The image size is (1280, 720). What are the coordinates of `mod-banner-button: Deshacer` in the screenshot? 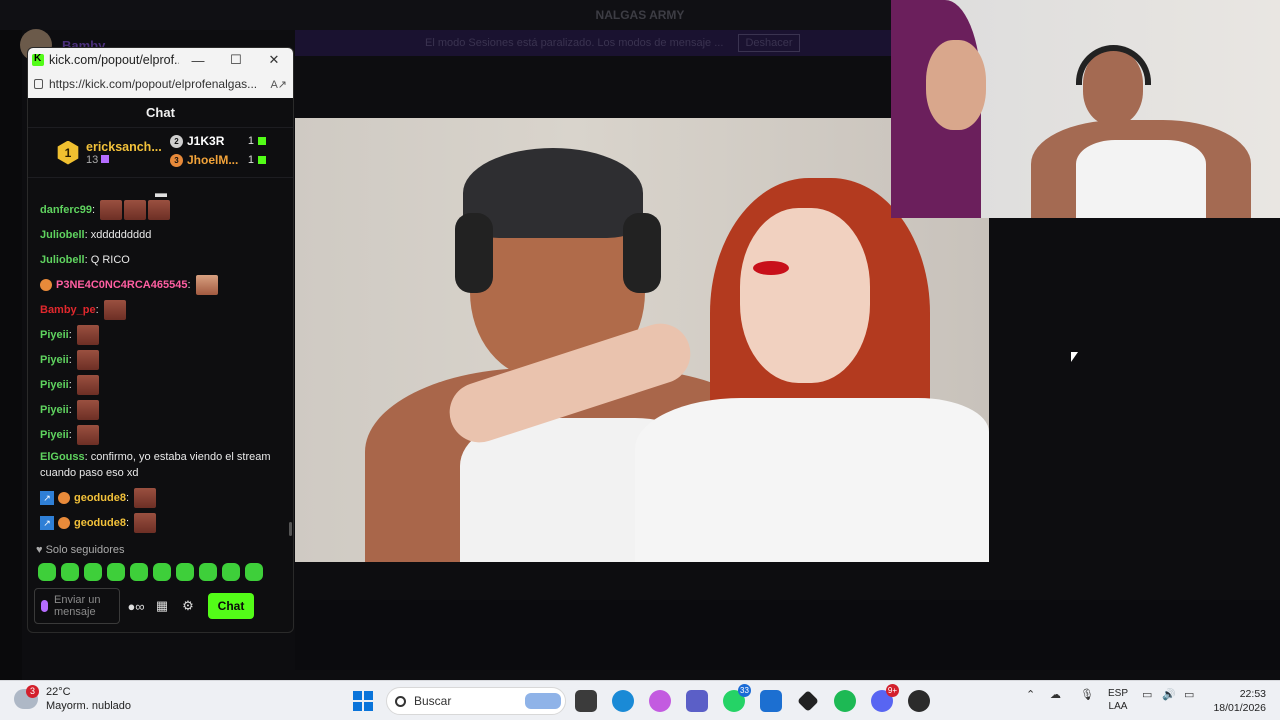 It's located at (769, 43).